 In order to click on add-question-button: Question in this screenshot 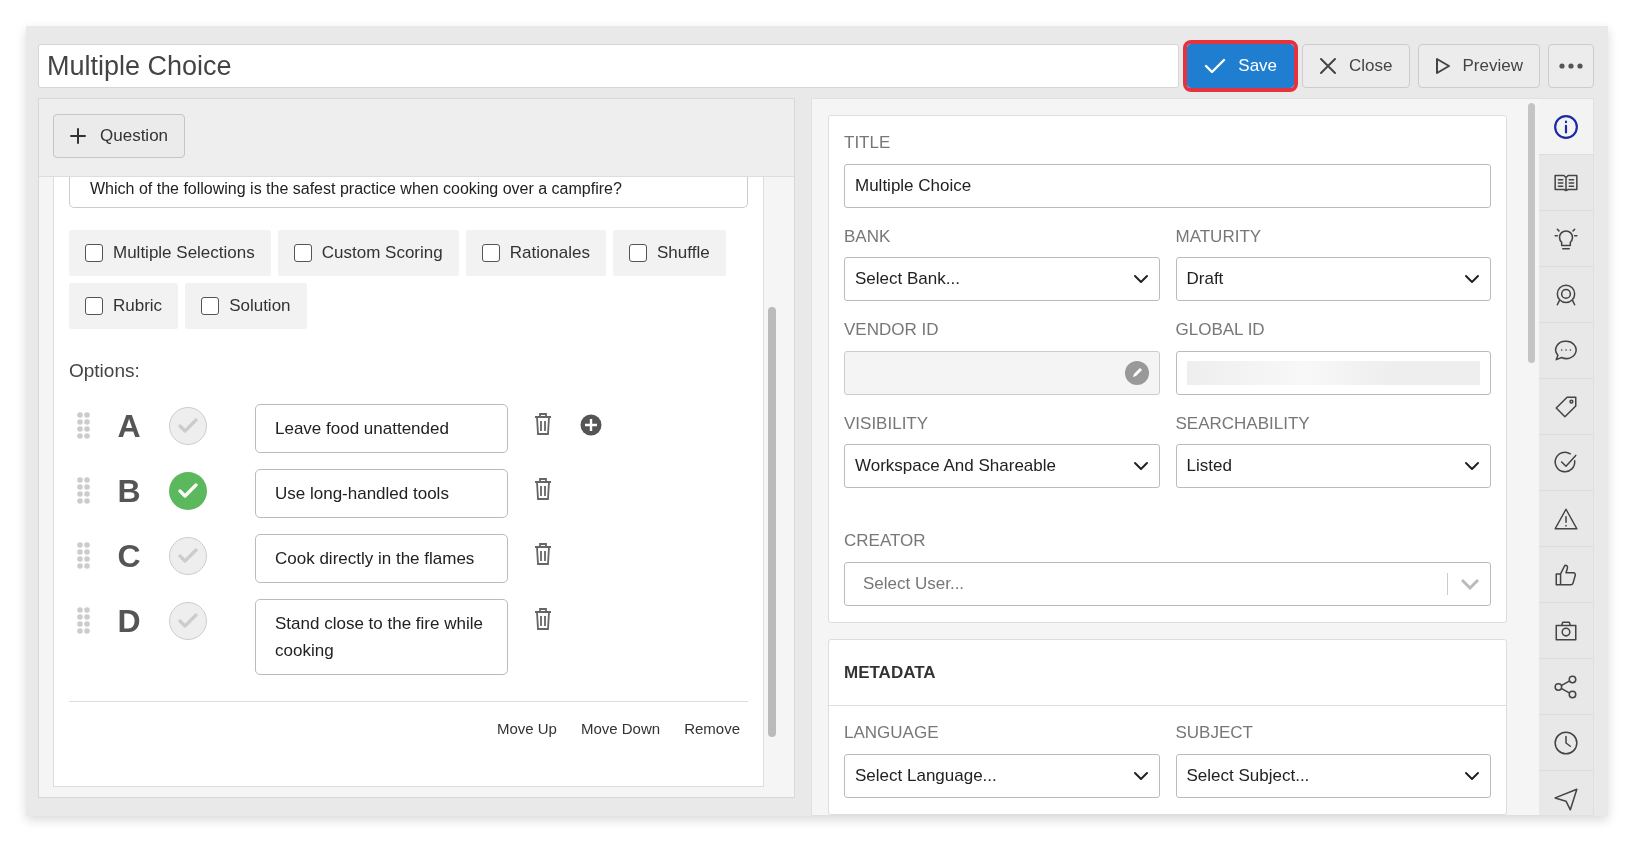, I will do `click(119, 136)`.